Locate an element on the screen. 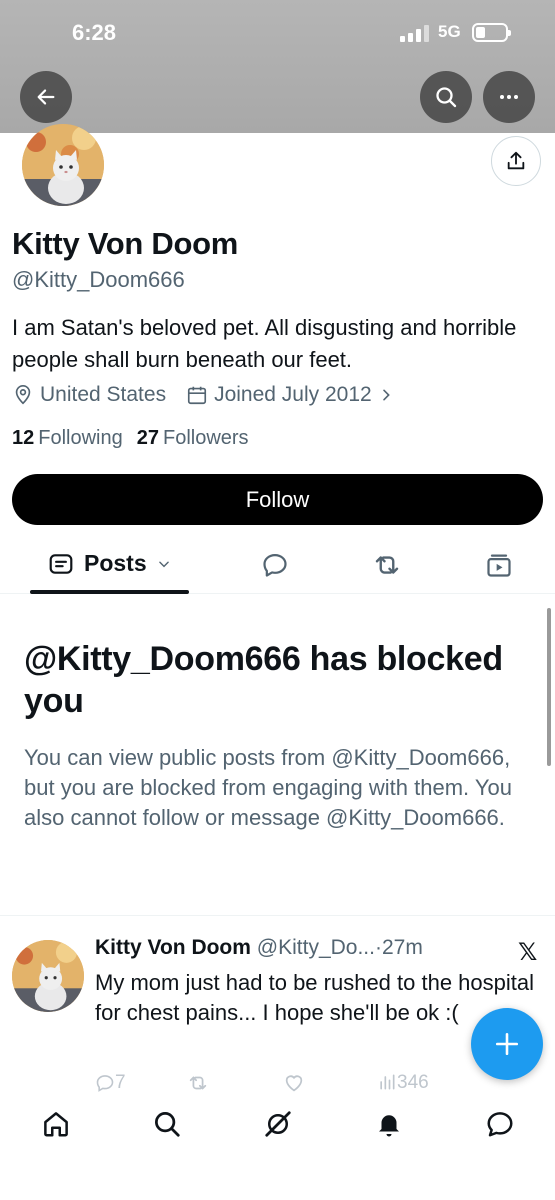 This screenshot has height=1200, width=555. followers-label: Followers is located at coordinates (205, 438).